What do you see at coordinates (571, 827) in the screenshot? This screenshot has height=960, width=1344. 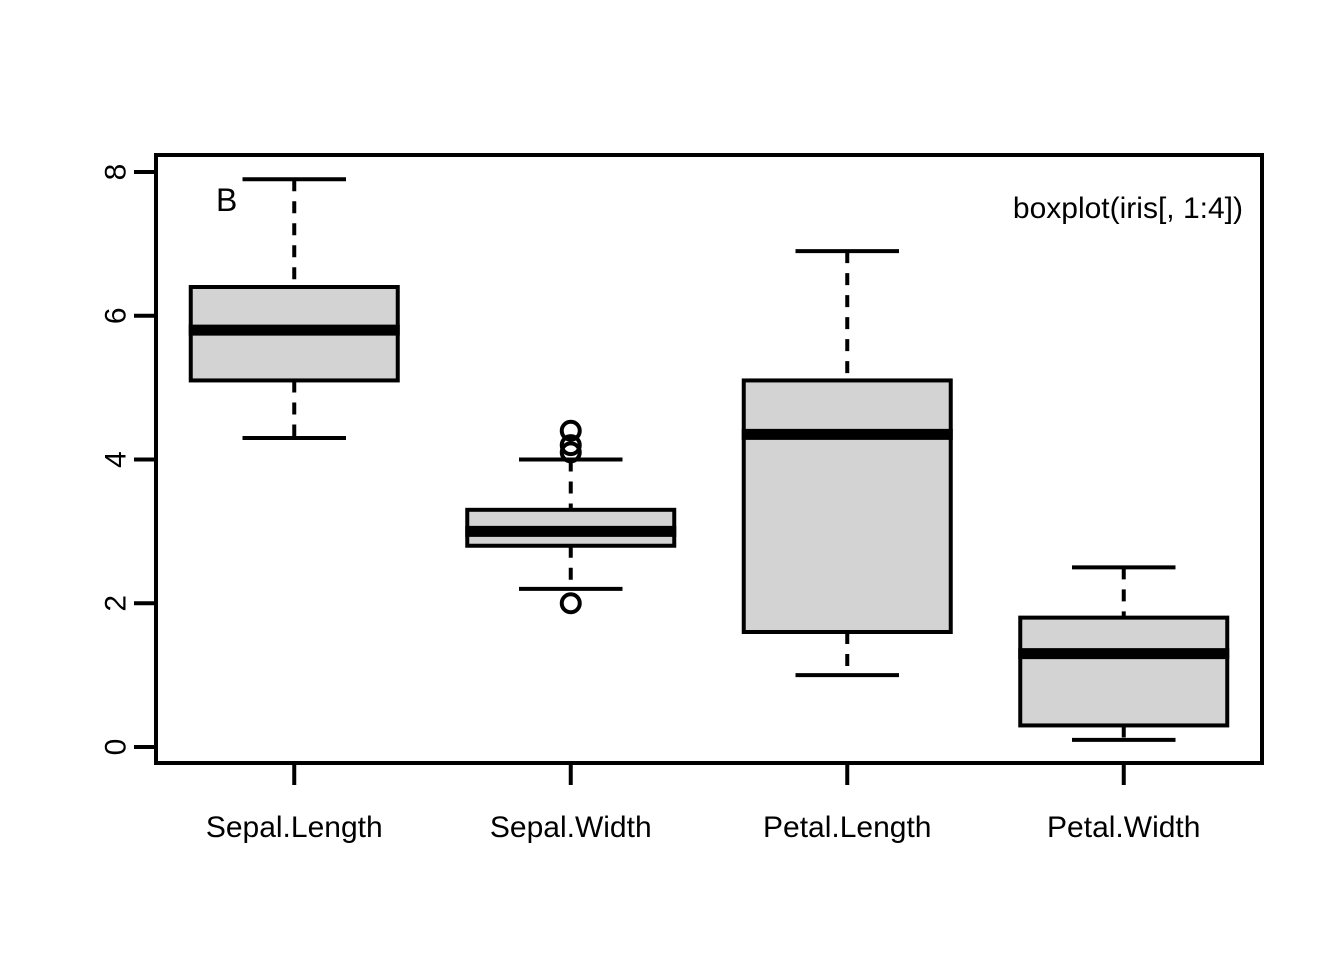 I see `x-axis-category-label: Sepal.Width` at bounding box center [571, 827].